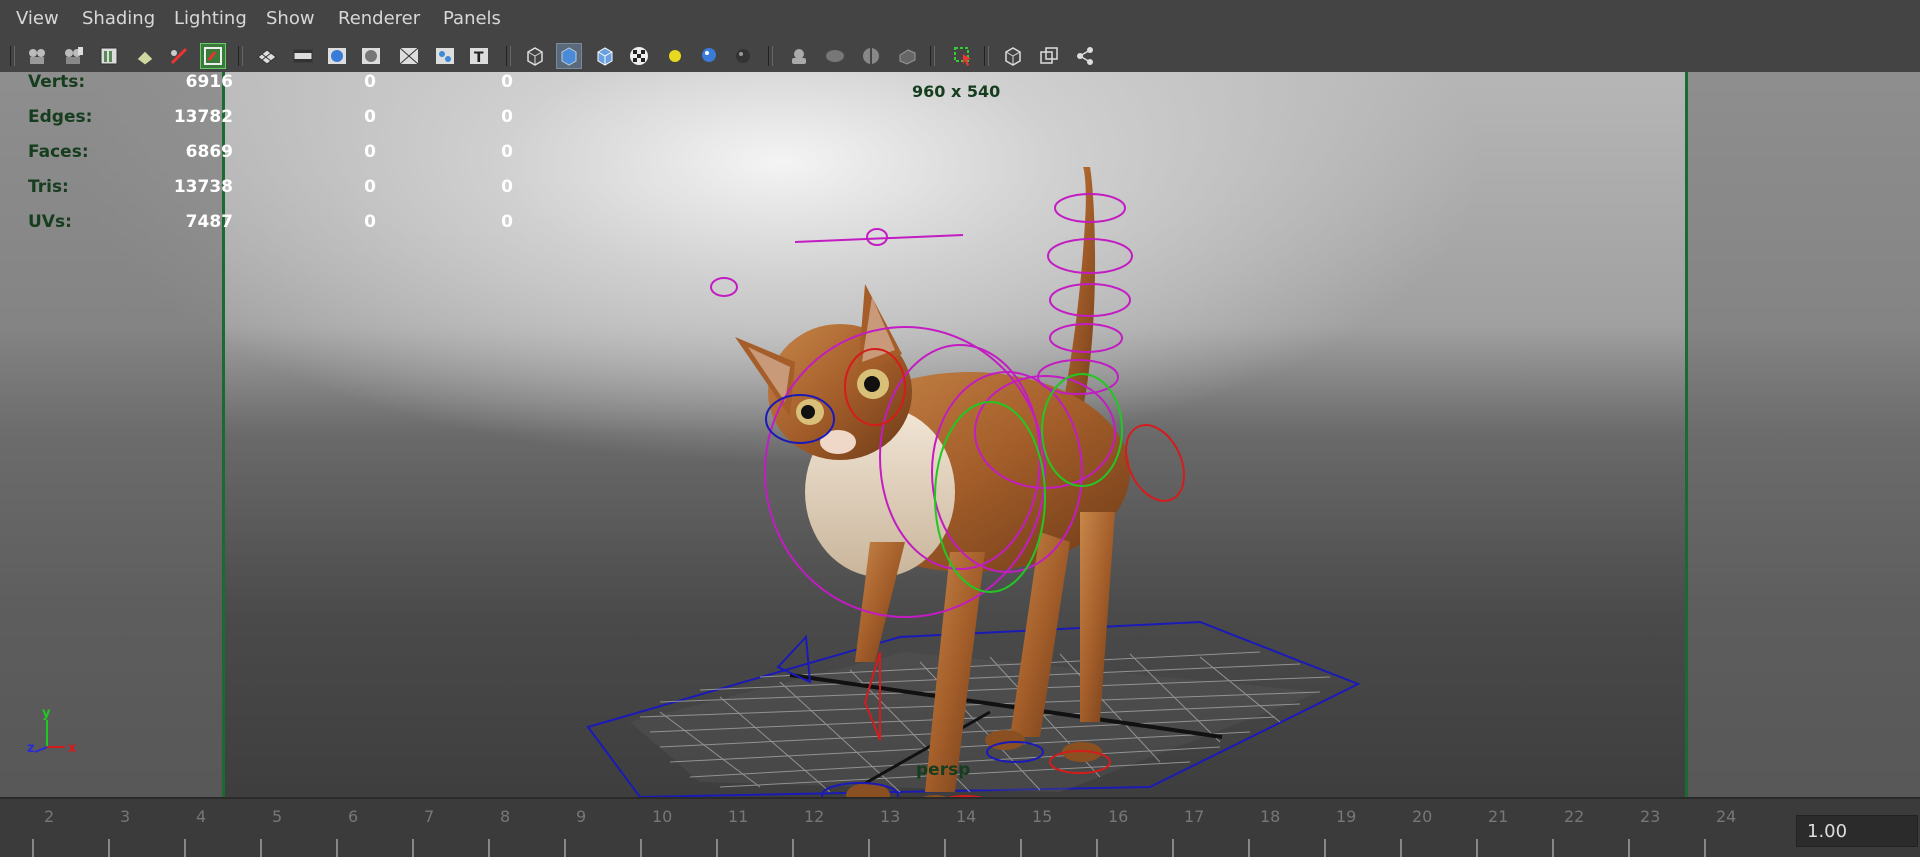  I want to click on hud-label: Tris:, so click(48, 187).